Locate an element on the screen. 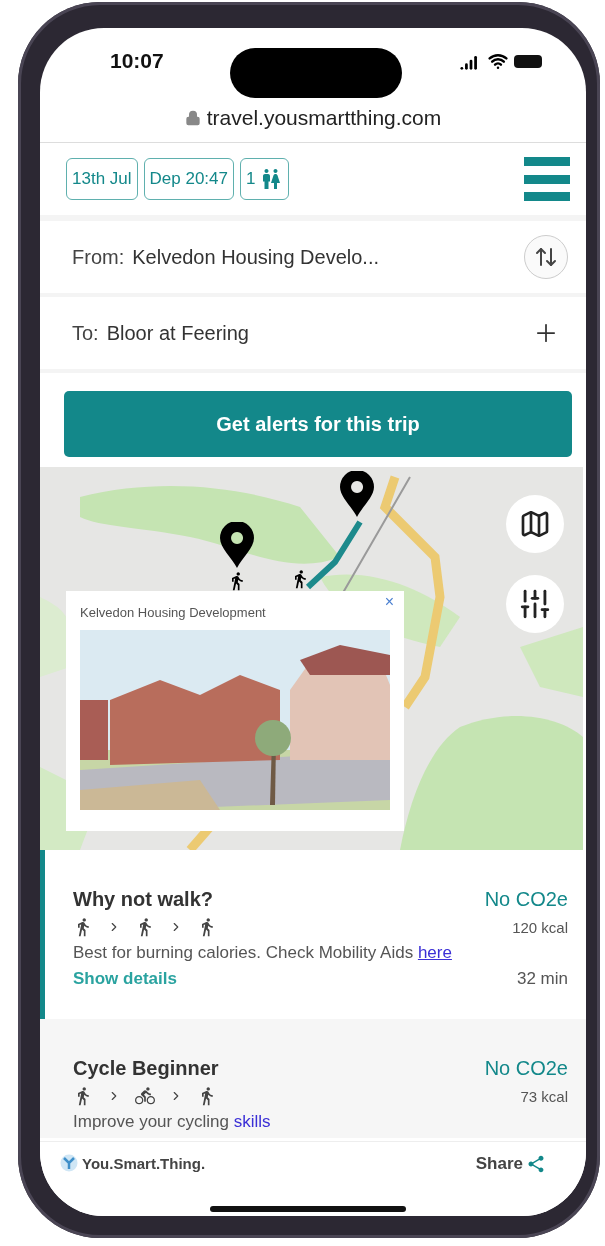 Image resolution: width=605 pixels, height=1246 pixels. calories-text: 73 kcal is located at coordinates (544, 1096).